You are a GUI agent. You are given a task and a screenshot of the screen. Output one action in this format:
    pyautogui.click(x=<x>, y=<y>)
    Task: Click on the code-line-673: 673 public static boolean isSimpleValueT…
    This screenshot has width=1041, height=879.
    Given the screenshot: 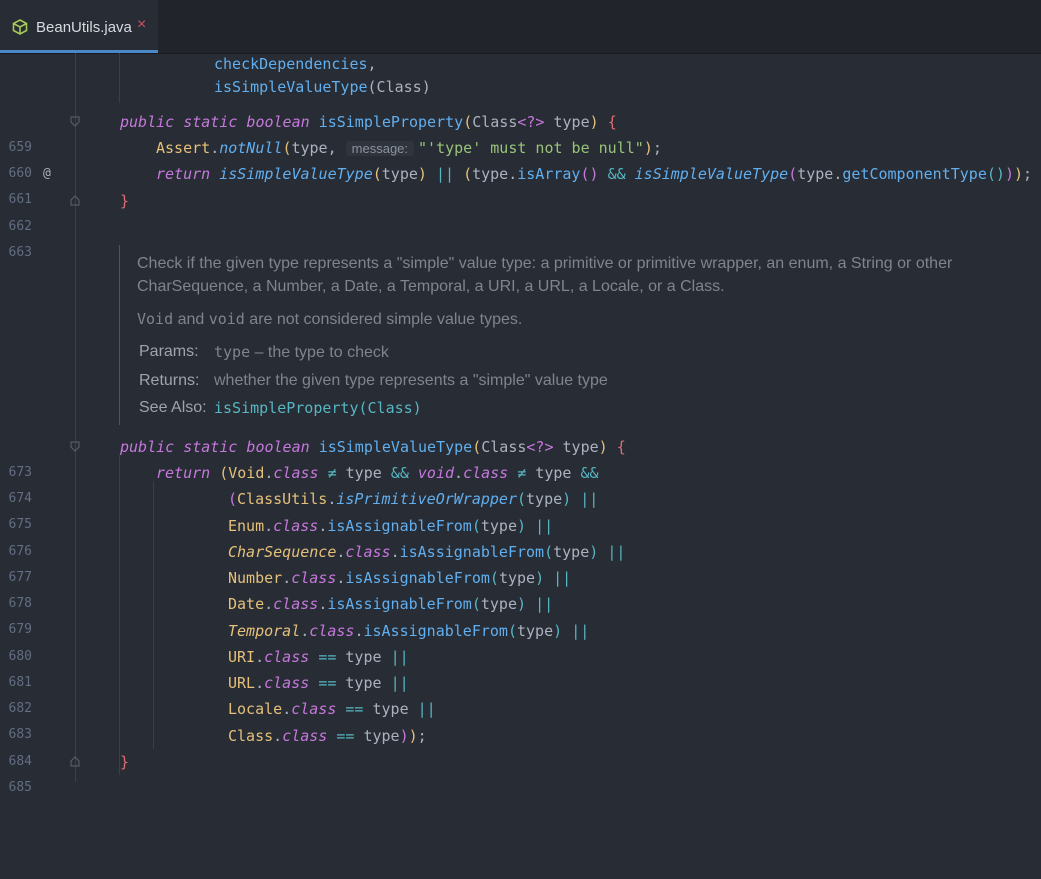 What is the action you would take?
    pyautogui.click(x=520, y=457)
    